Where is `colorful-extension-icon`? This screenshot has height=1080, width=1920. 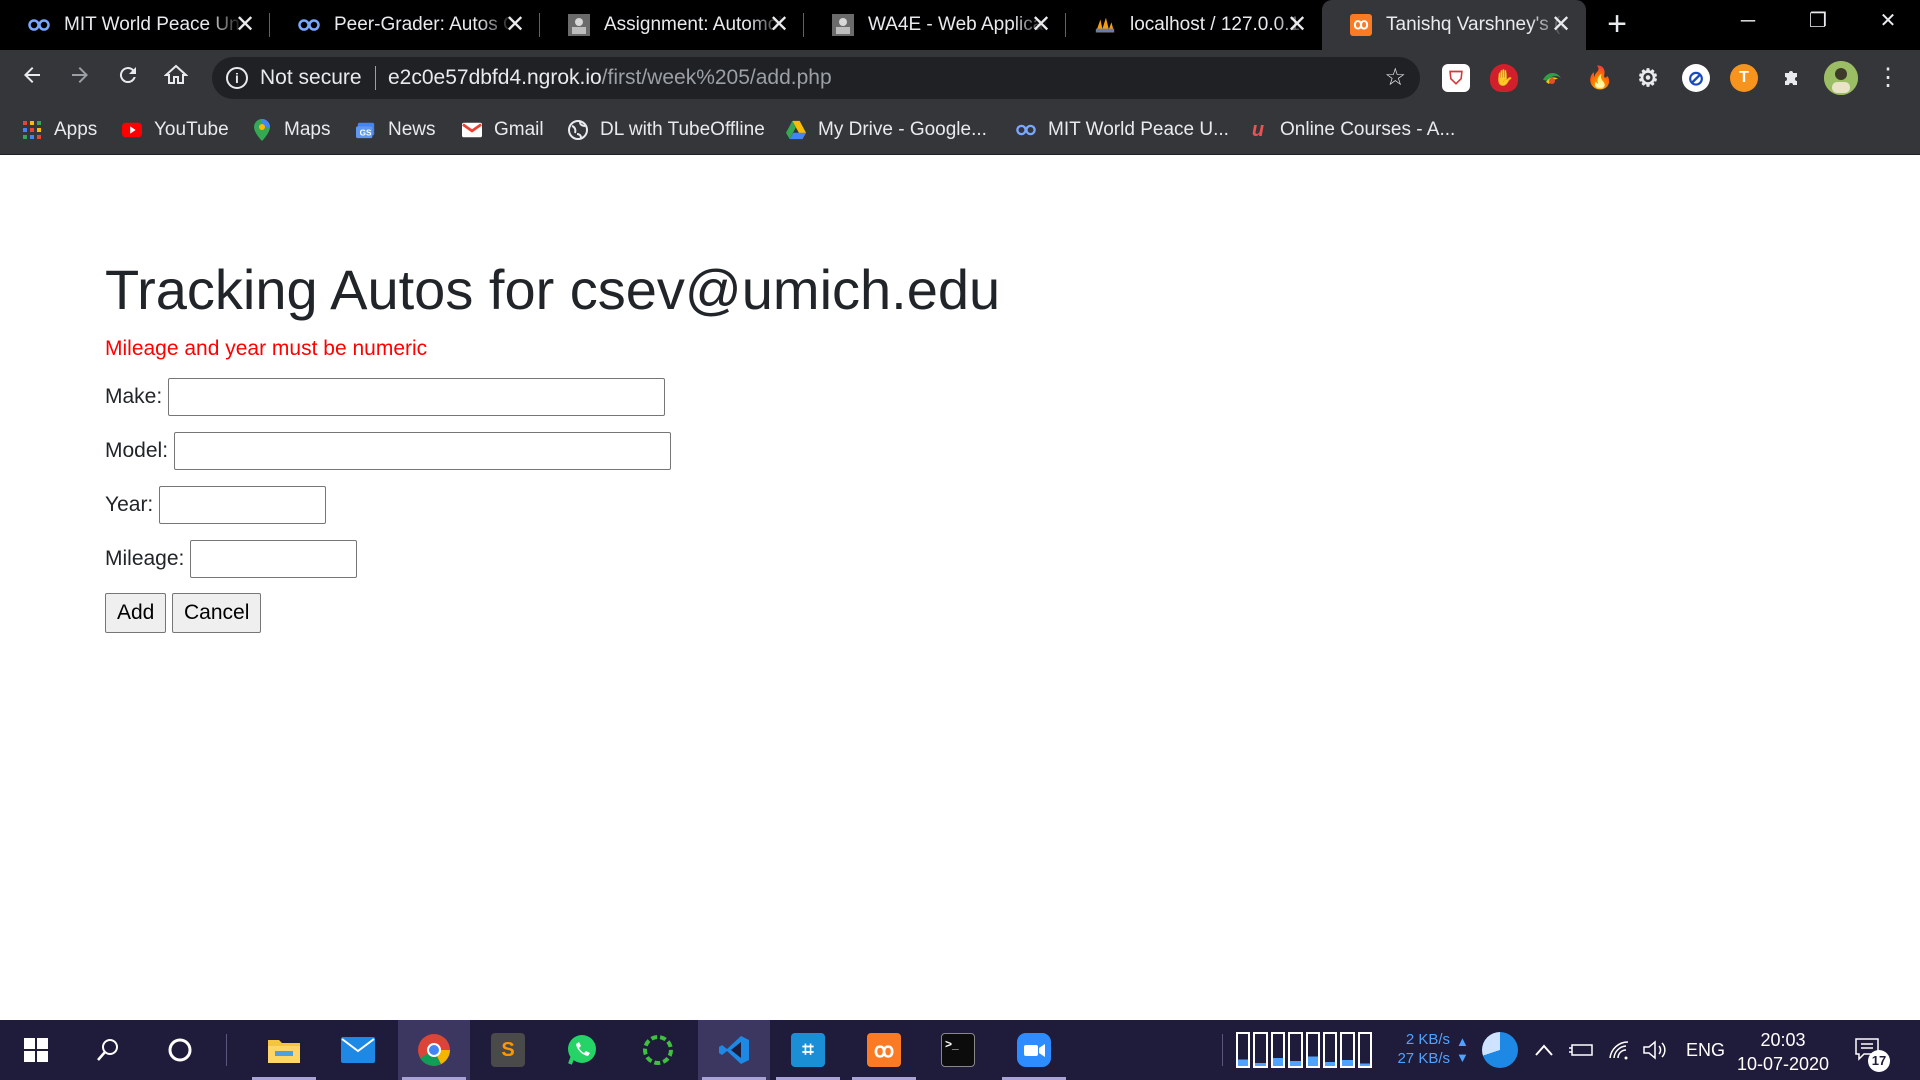 colorful-extension-icon is located at coordinates (1552, 78).